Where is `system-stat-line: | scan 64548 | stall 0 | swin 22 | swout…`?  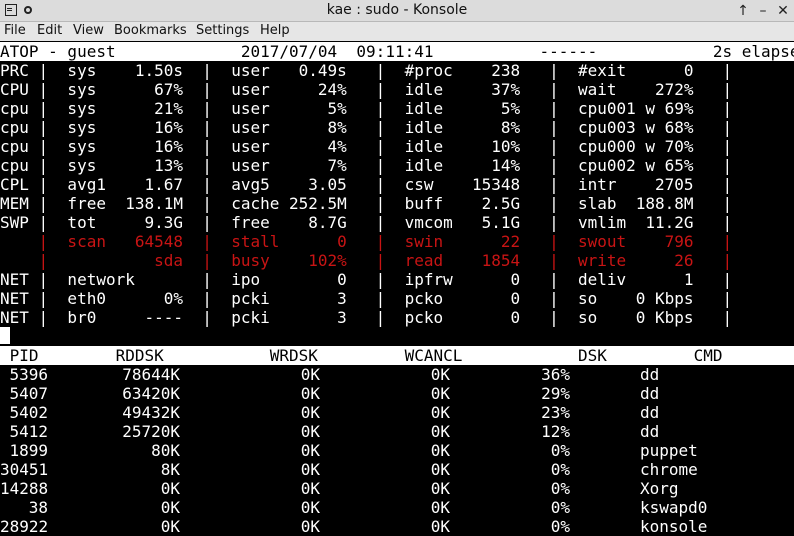 system-stat-line: | scan 64548 | stall 0 | swin 22 | swout… is located at coordinates (366, 241).